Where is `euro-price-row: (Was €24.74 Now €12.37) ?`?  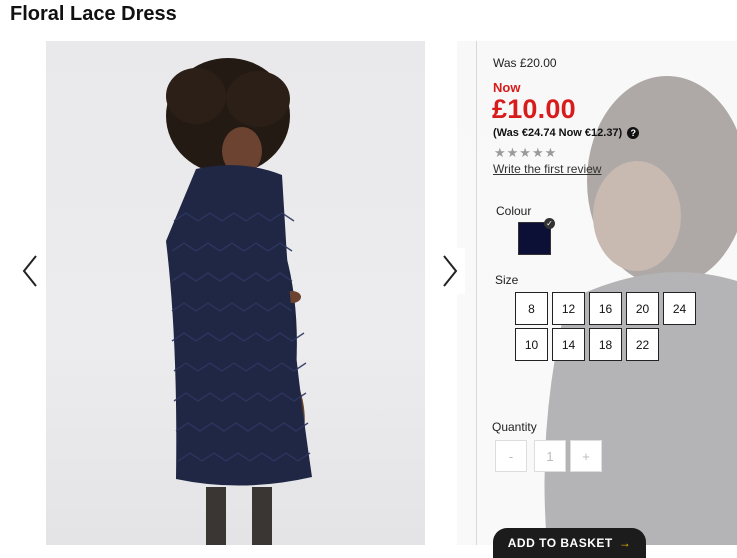
euro-price-row: (Was €24.74 Now €12.37) ? is located at coordinates (566, 133).